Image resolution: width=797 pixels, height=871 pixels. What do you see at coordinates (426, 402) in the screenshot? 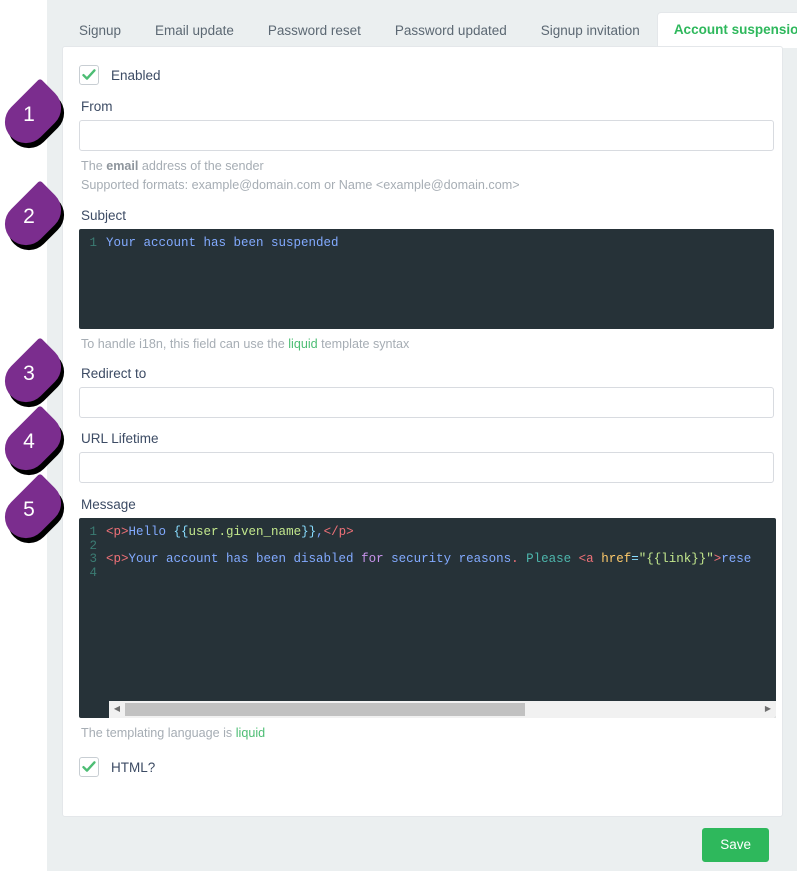
I see `redirect-to-input` at bounding box center [426, 402].